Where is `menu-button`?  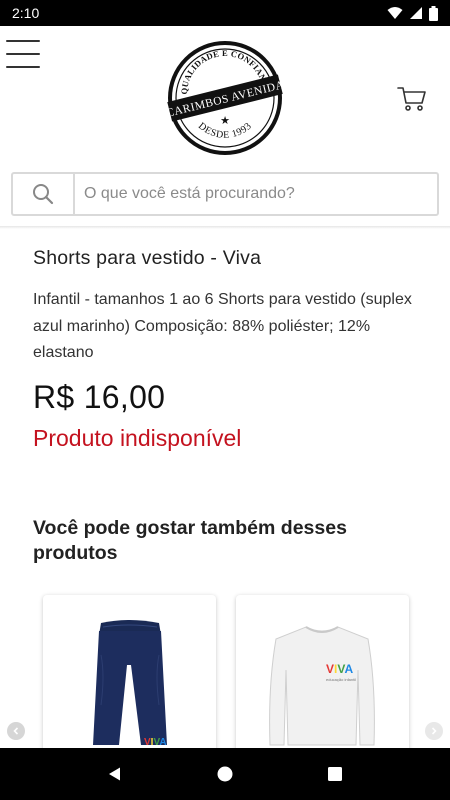
menu-button is located at coordinates (23, 54).